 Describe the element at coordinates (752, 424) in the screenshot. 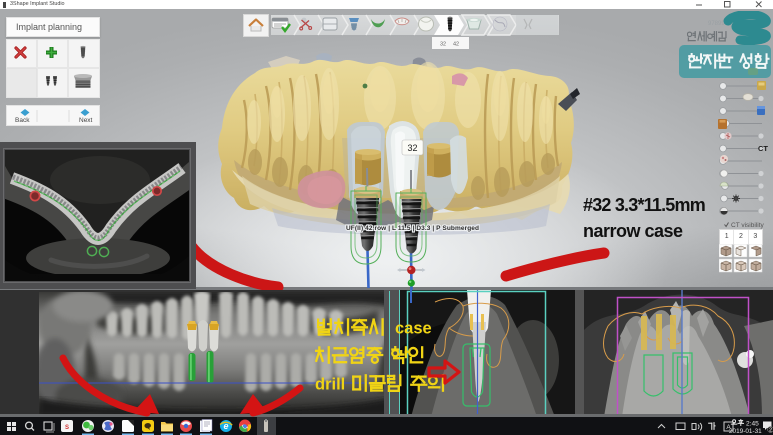

I see `svg-text: 2:45` at that location.